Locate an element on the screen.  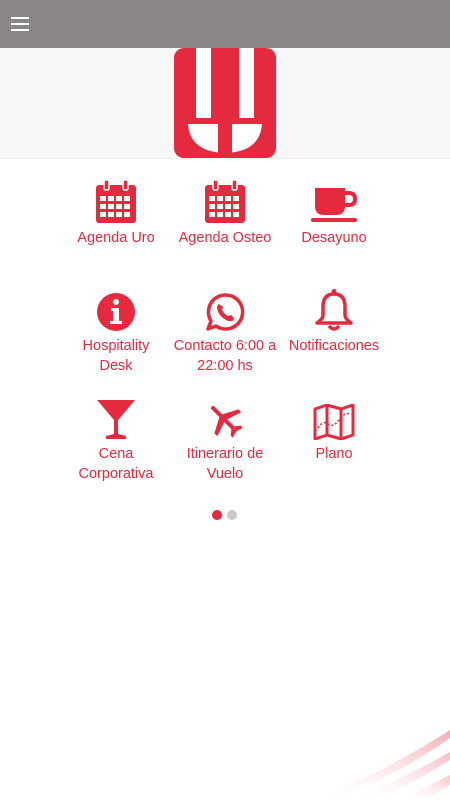
map-icon is located at coordinates (334, 422).